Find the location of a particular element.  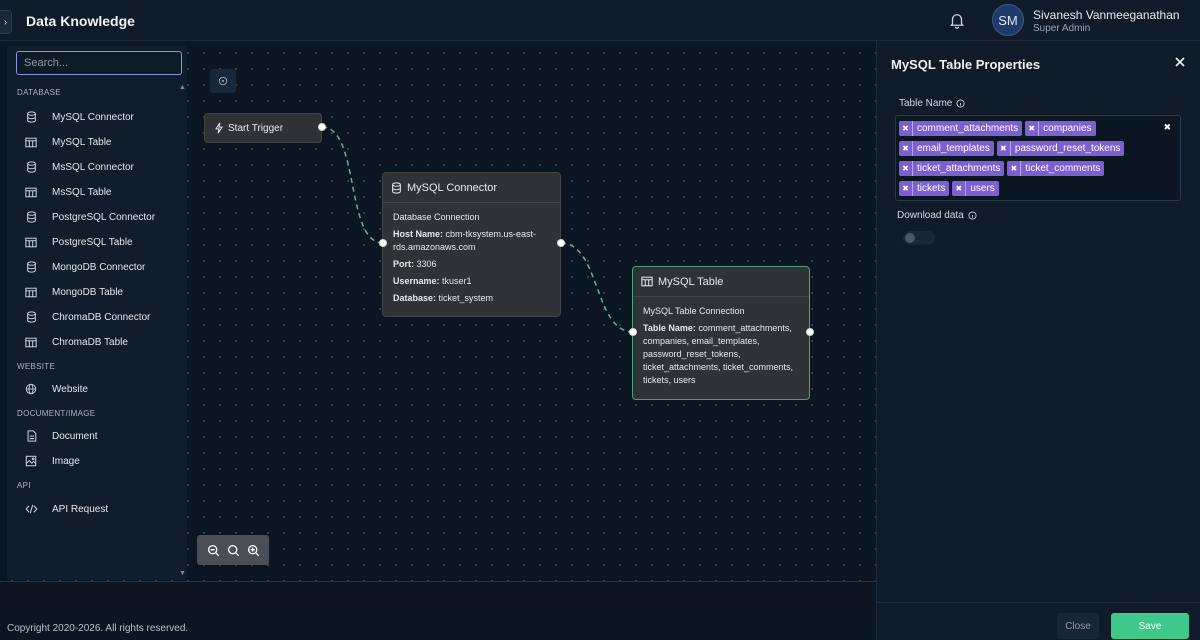

tag-label: companies is located at coordinates (1067, 128).